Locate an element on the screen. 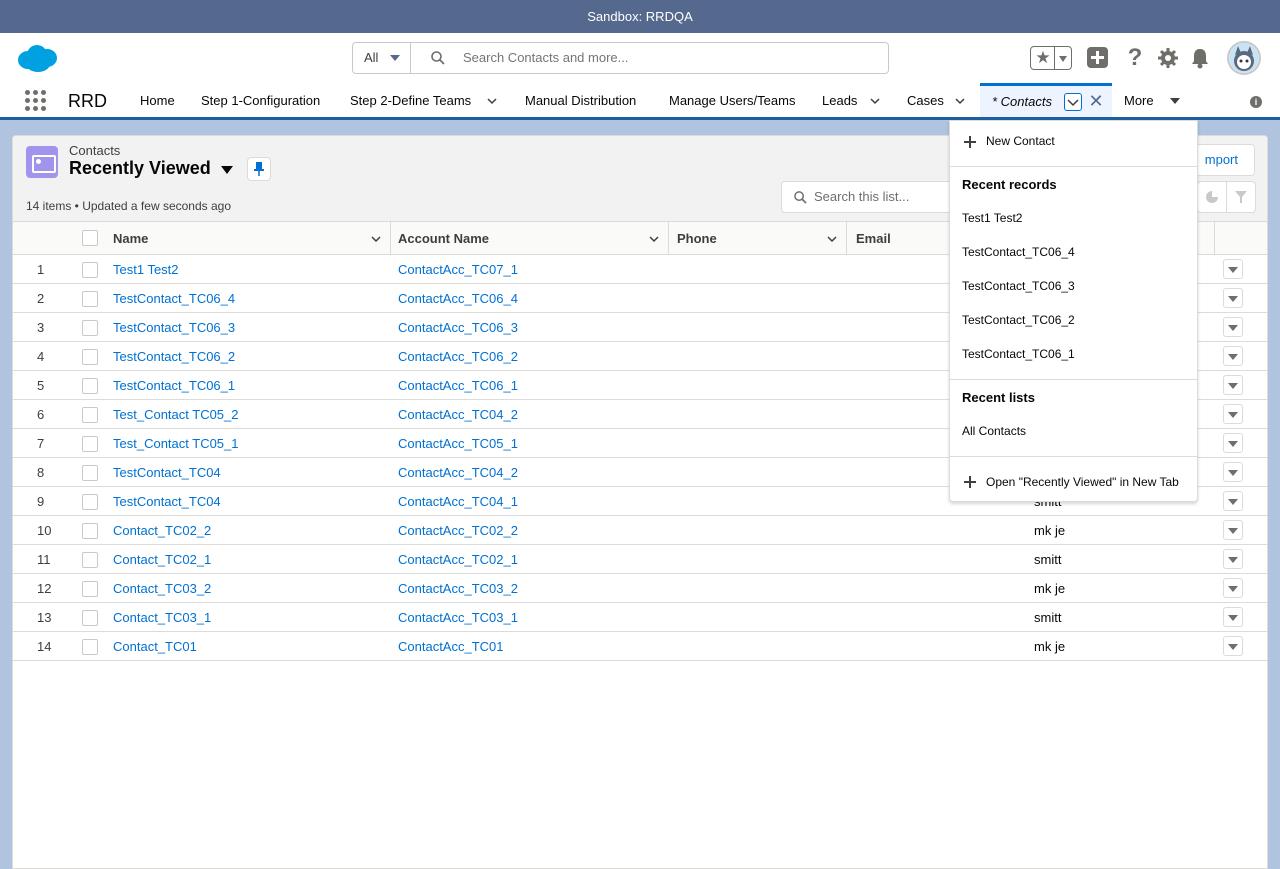 The height and width of the screenshot is (869, 1280). contact-name-link: Test_Contact TC05_2 is located at coordinates (176, 414).